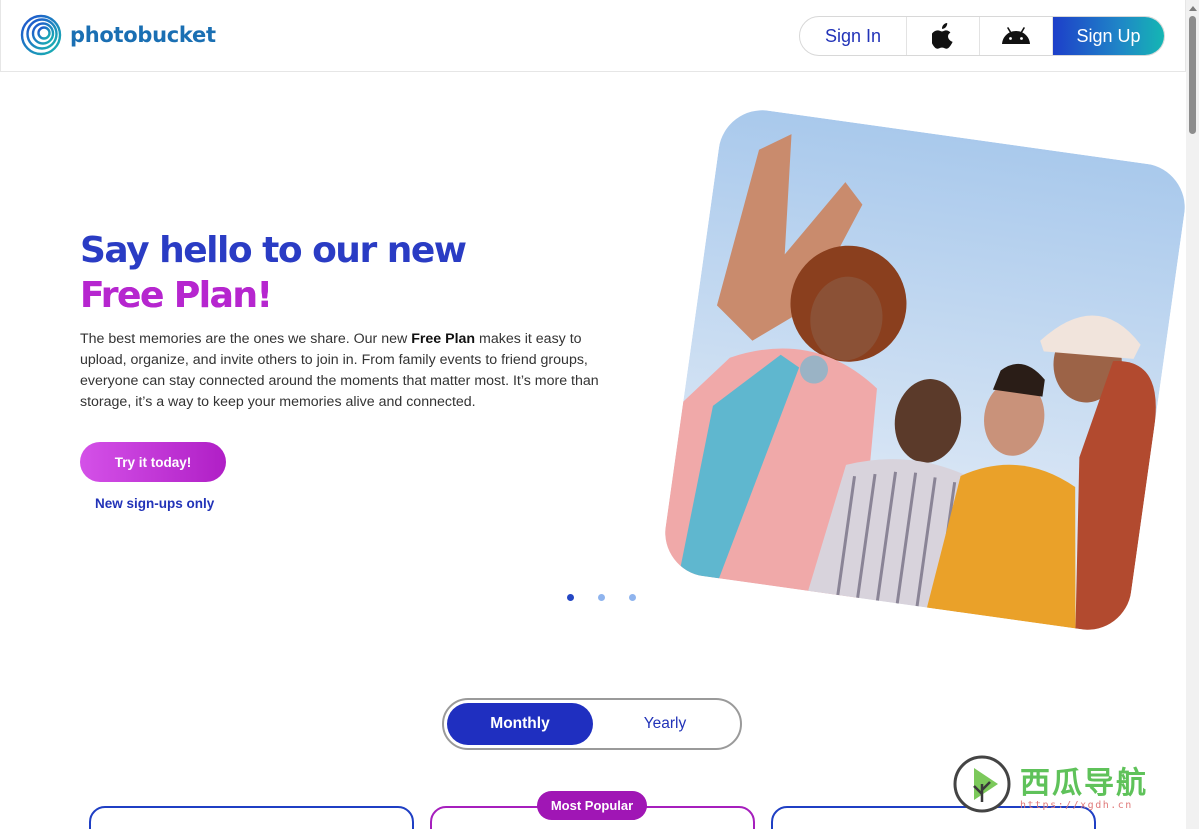 Image resolution: width=1199 pixels, height=829 pixels. I want to click on watermark: 西瓜导航 https://xgdh.cn, so click(1050, 784).